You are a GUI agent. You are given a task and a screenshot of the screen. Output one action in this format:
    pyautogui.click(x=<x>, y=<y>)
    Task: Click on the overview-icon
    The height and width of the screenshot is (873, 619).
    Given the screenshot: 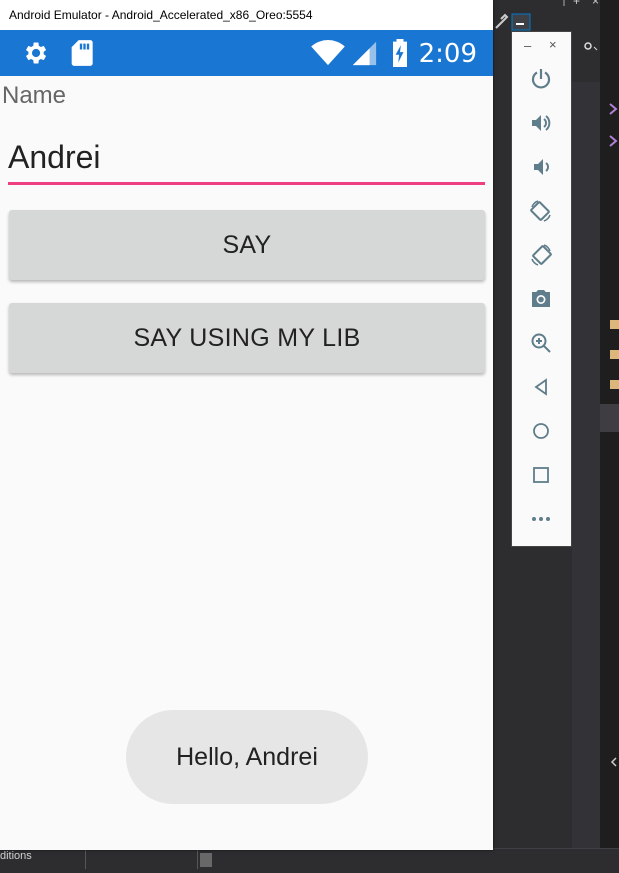 What is the action you would take?
    pyautogui.click(x=541, y=475)
    